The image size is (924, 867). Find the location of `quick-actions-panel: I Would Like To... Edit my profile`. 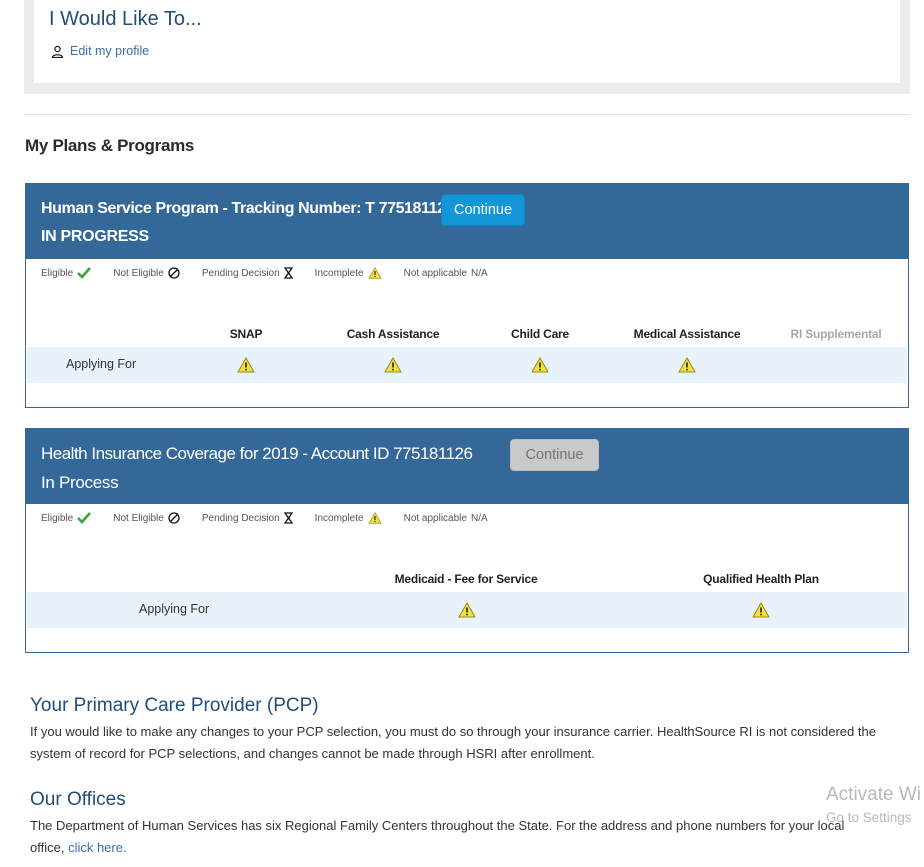

quick-actions-panel: I Would Like To... Edit my profile is located at coordinates (467, 47).